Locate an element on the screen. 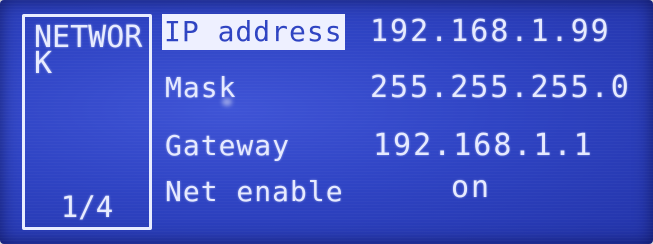  setting-row-ip-address: IP address 192.168.1.99 is located at coordinates (398, 34).